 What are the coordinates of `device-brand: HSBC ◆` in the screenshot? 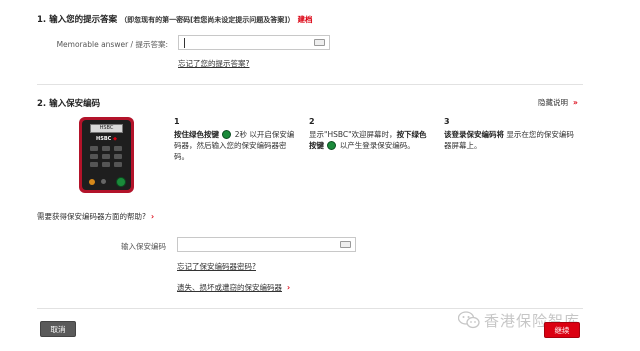 It's located at (106, 139).